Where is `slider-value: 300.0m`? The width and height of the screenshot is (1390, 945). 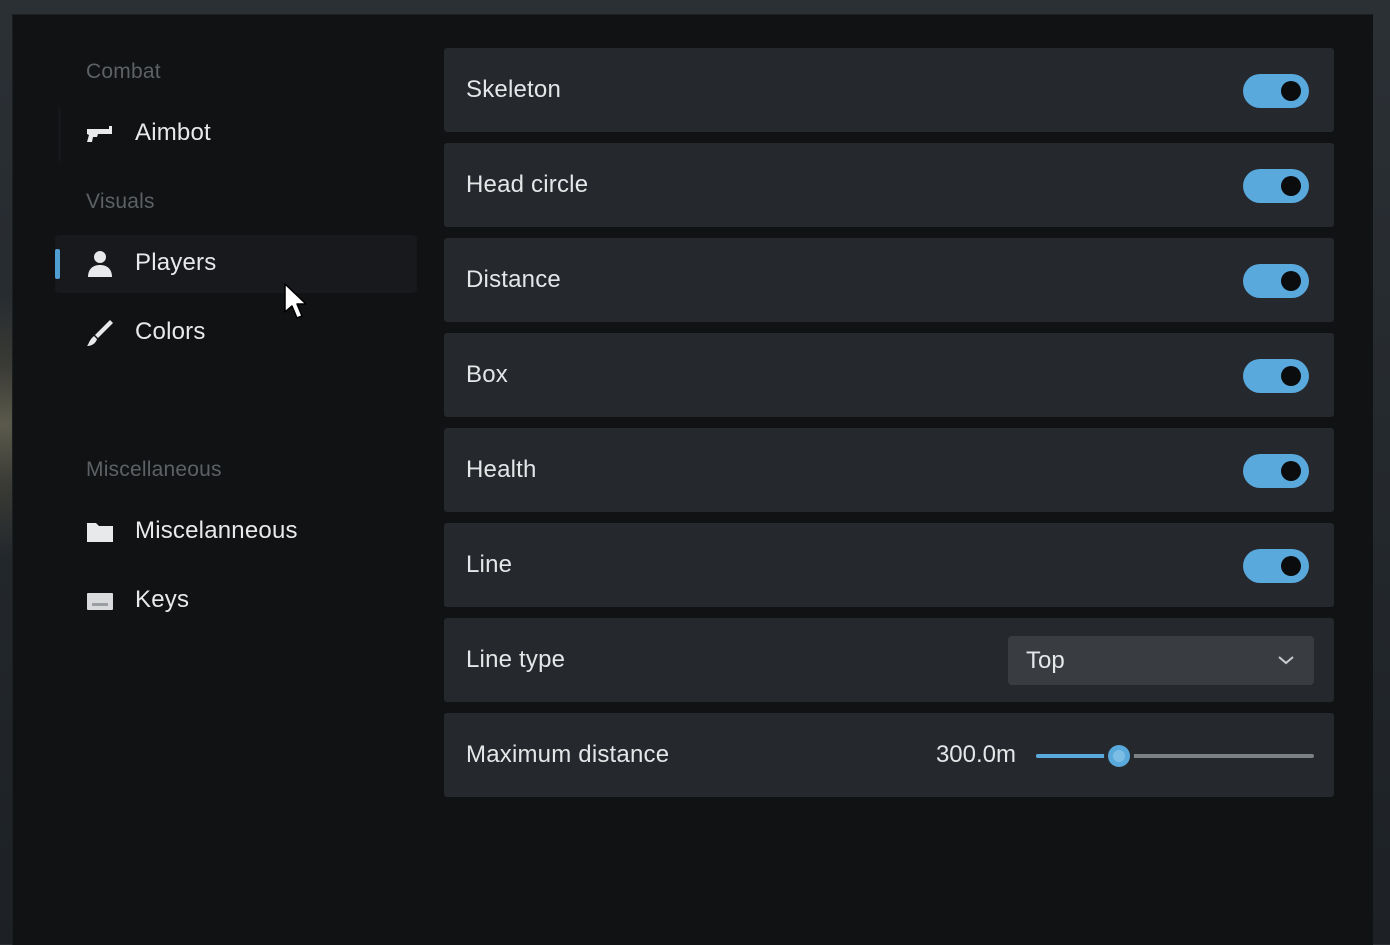
slider-value: 300.0m is located at coordinates (975, 754).